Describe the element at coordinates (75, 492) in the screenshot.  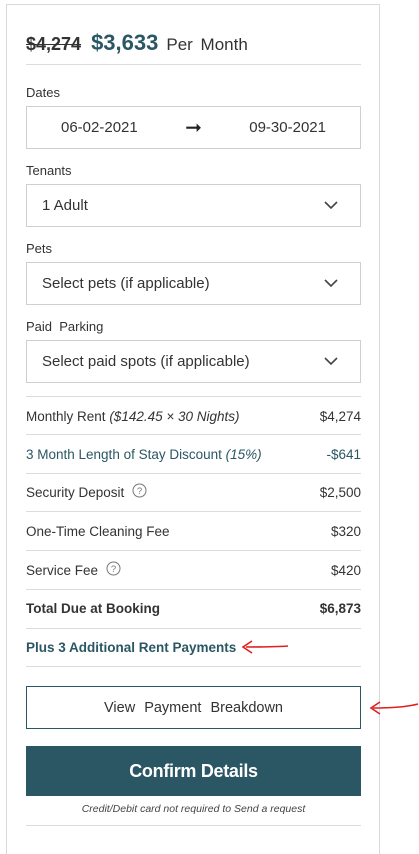
I see `row-label: Security Deposit` at that location.